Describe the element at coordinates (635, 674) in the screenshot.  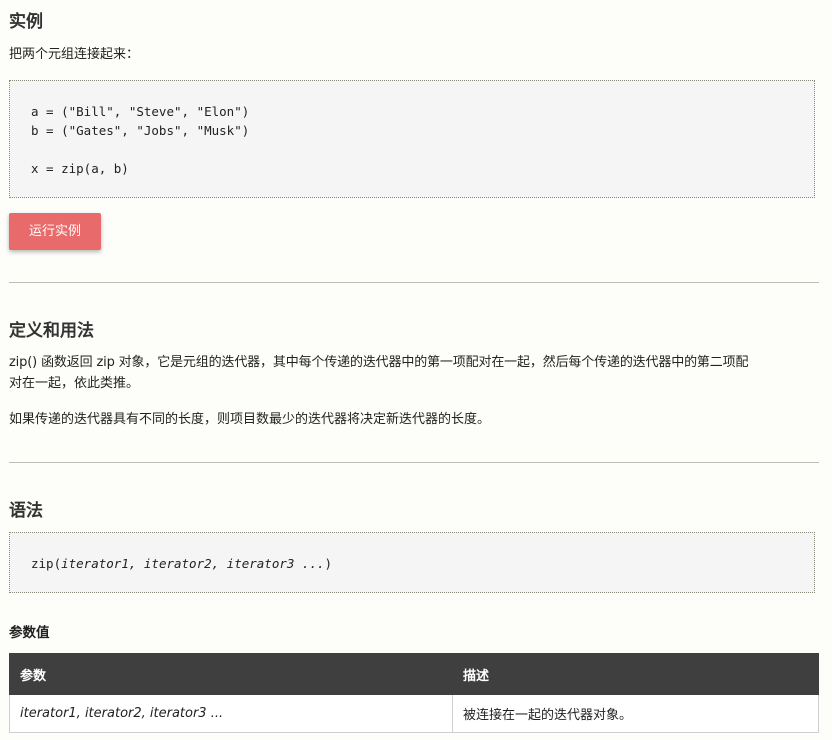
I see `column-header-desc: 描述` at that location.